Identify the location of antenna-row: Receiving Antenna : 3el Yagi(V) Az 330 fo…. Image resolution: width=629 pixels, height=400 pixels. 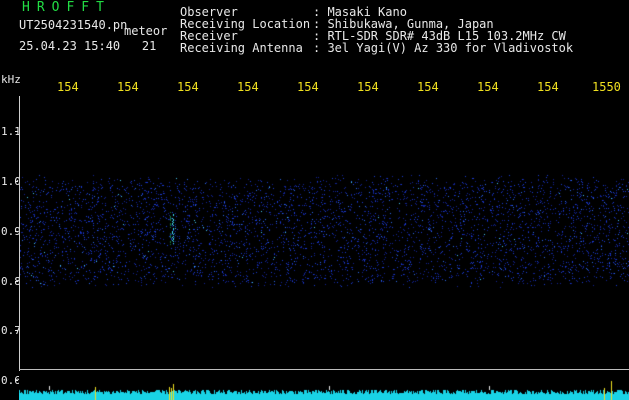
(376, 48).